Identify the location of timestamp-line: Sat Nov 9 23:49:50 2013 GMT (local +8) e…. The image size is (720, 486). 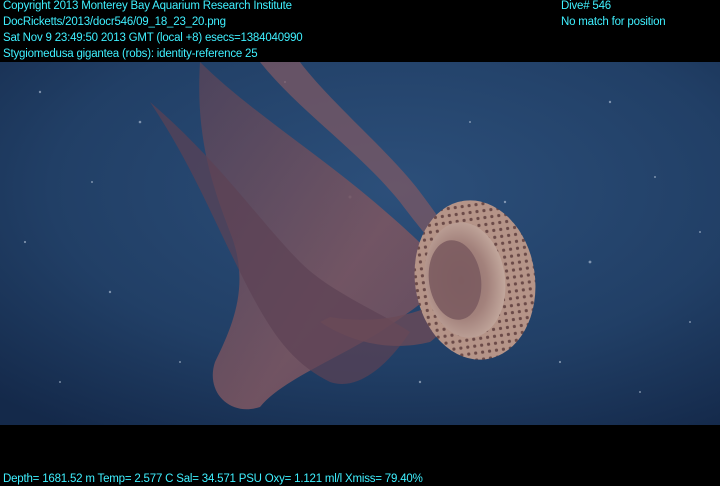
(153, 38).